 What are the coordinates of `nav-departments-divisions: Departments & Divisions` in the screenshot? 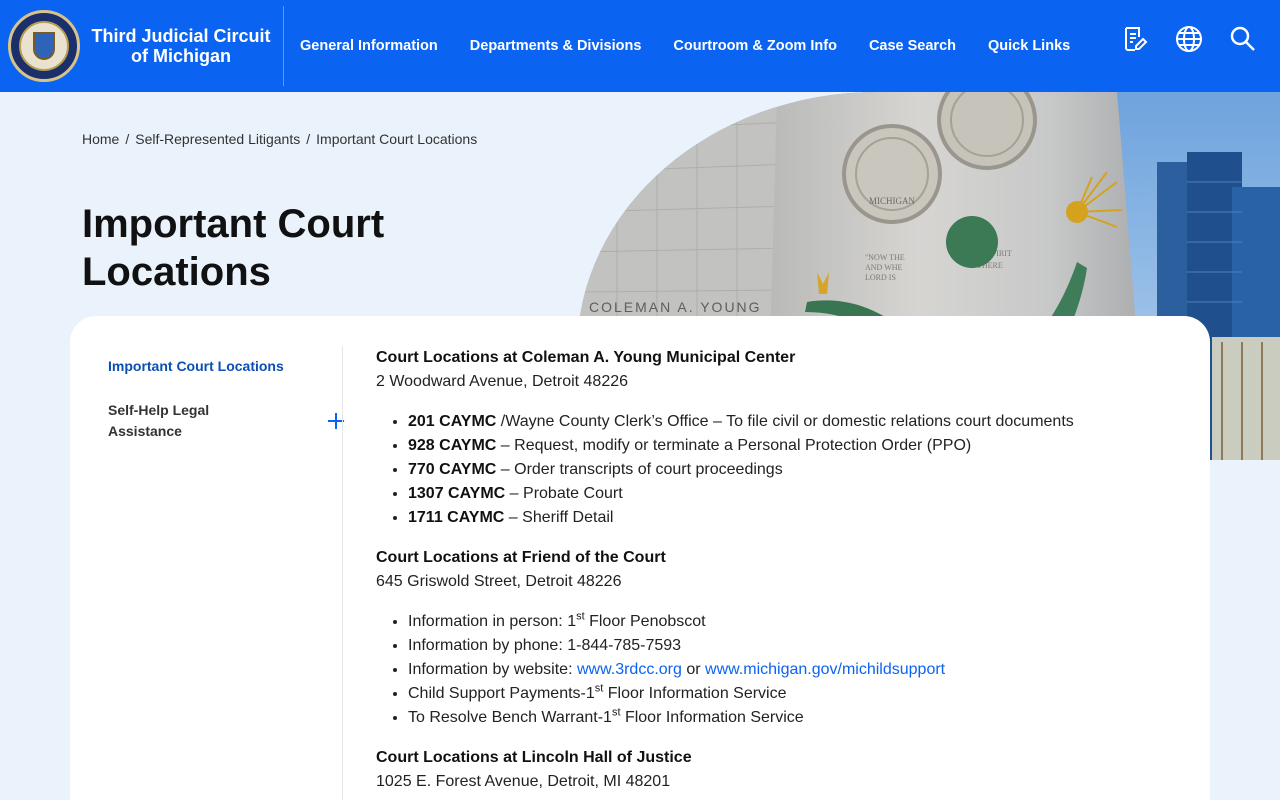 It's located at (556, 46).